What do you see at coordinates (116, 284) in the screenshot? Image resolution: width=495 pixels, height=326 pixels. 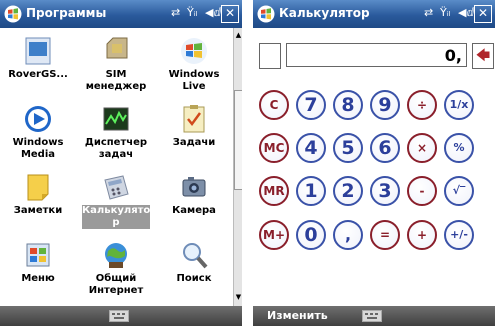 I see `program-label: Общий Интернет` at bounding box center [116, 284].